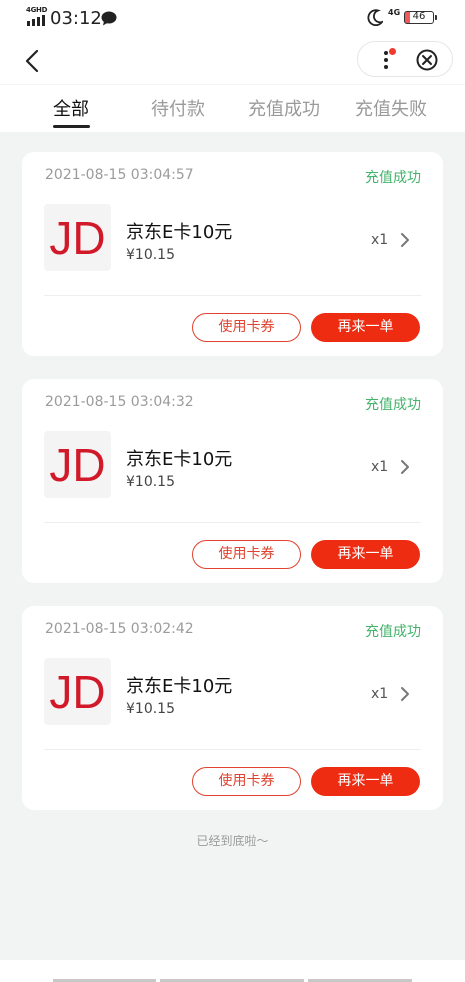 The height and width of the screenshot is (982, 465). Describe the element at coordinates (76, 18) in the screenshot. I see `clock: 03:12` at that location.